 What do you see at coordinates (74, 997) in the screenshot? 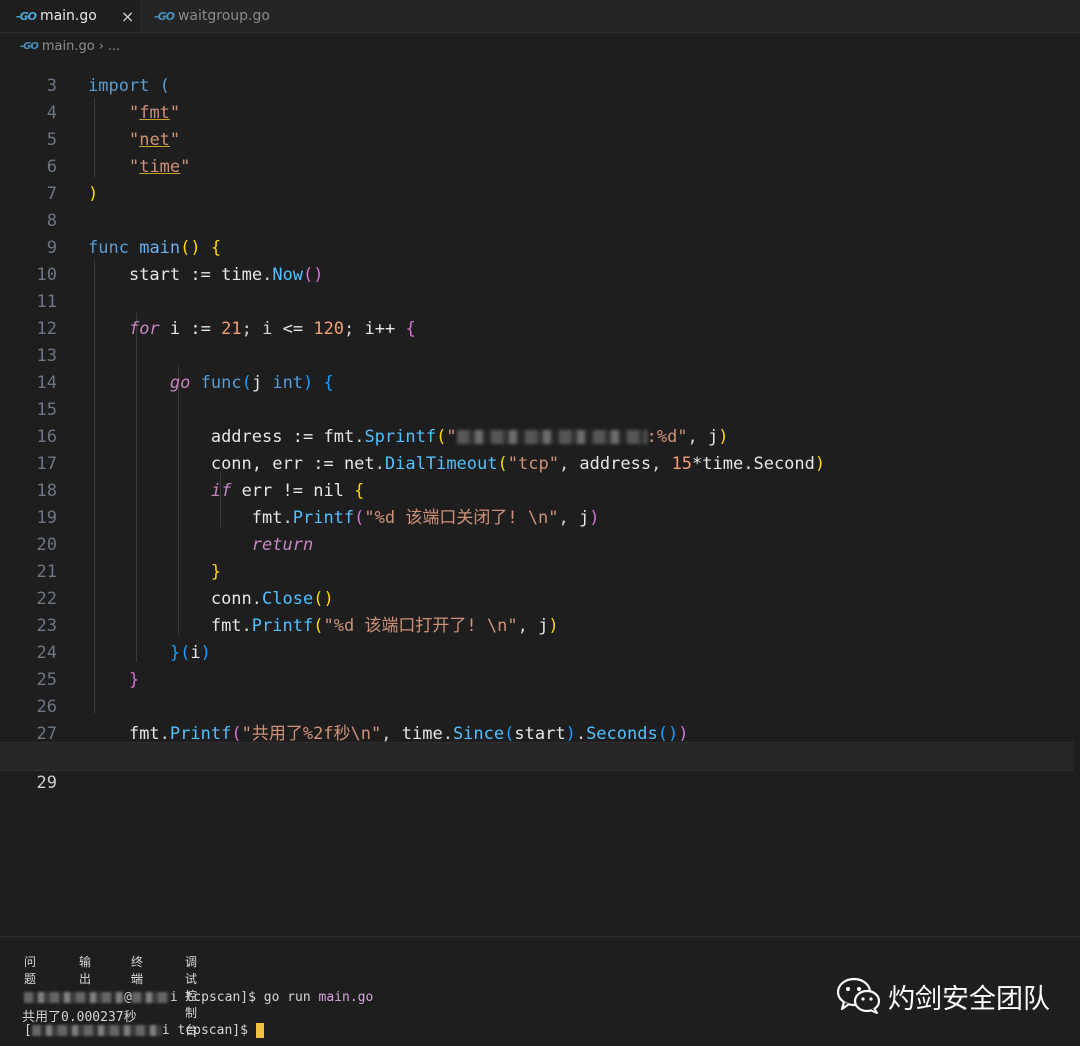
I see `redacted-user` at bounding box center [74, 997].